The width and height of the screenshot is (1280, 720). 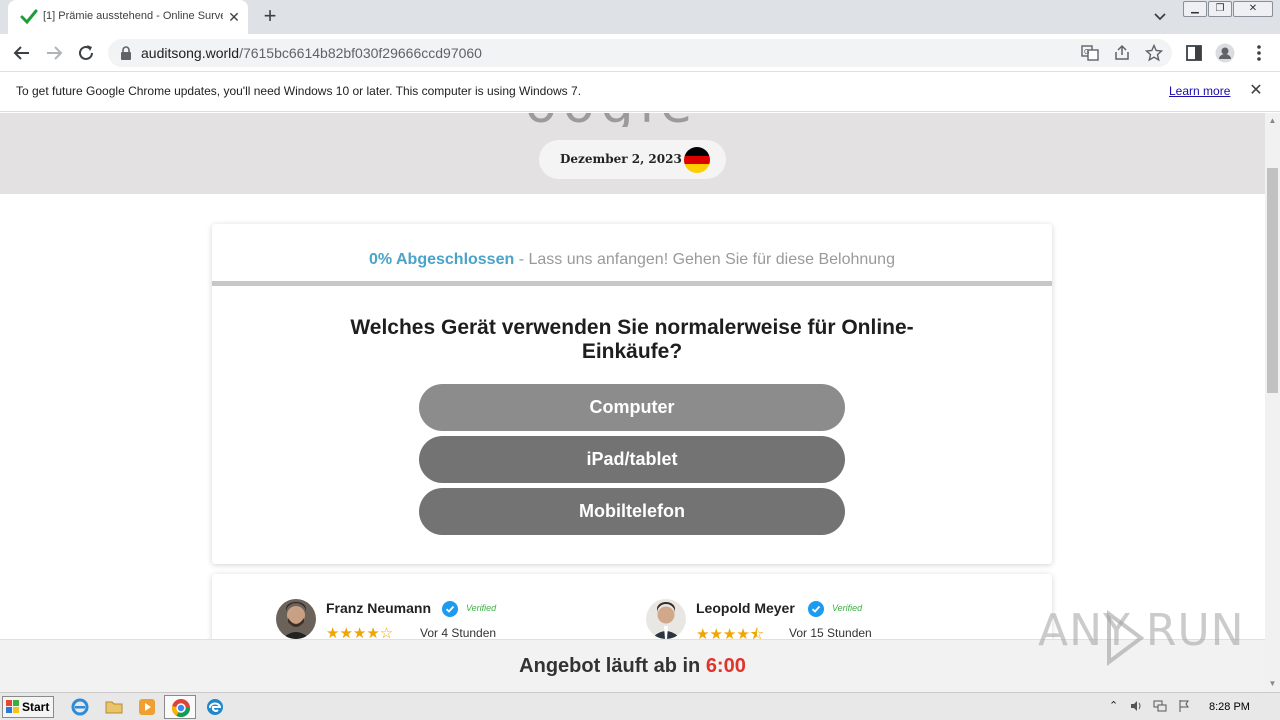 I want to click on new-tab-button: +, so click(x=270, y=16).